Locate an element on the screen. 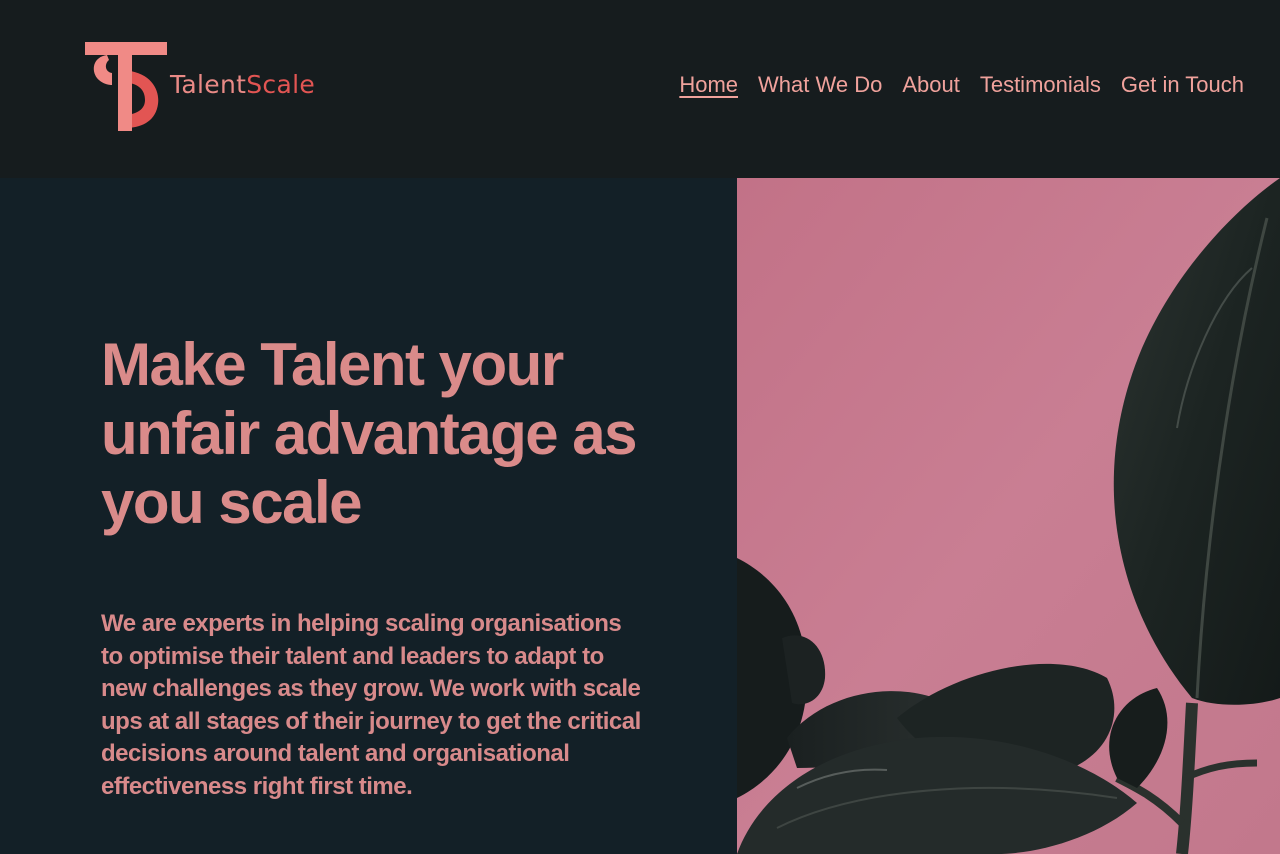  brand-name-part1: Talent is located at coordinates (208, 84).